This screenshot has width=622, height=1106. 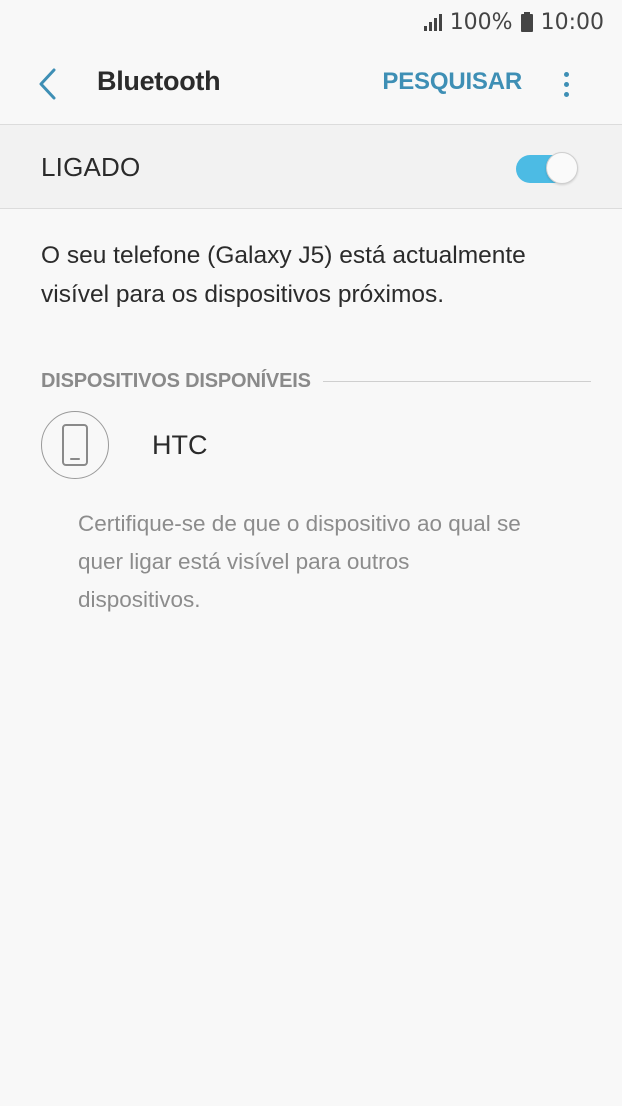 I want to click on smartphone-icon, so click(x=75, y=445).